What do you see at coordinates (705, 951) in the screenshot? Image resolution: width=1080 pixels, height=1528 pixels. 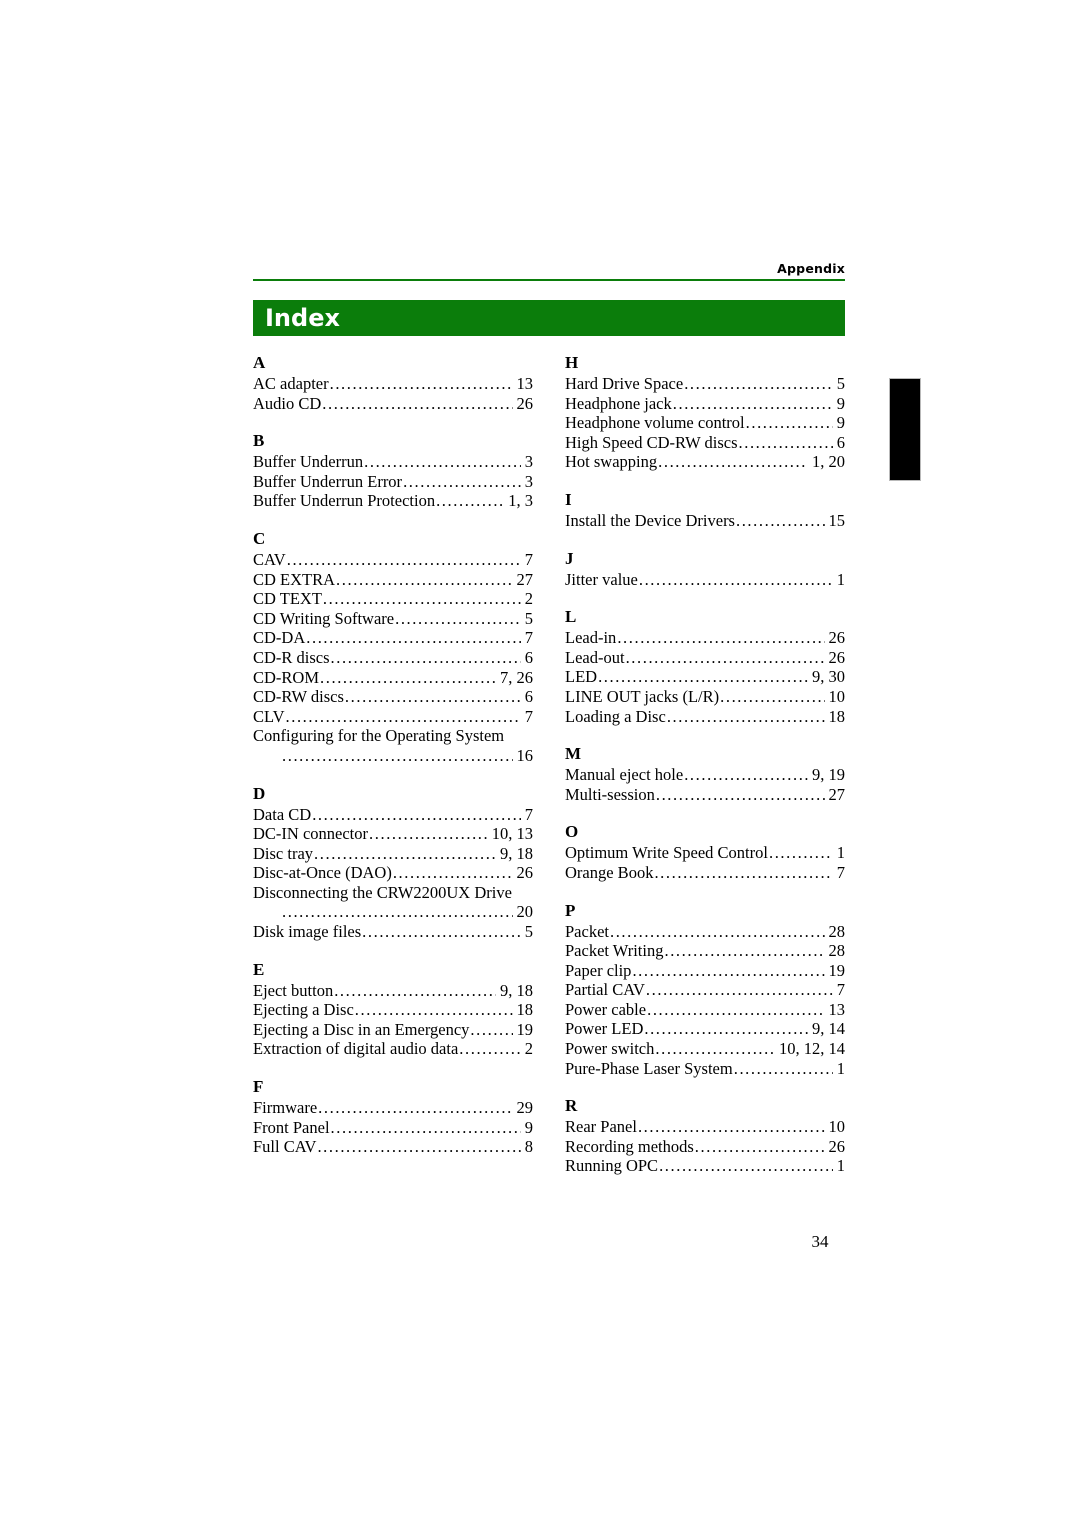 I see `index-entry: Packet Writing 28` at bounding box center [705, 951].